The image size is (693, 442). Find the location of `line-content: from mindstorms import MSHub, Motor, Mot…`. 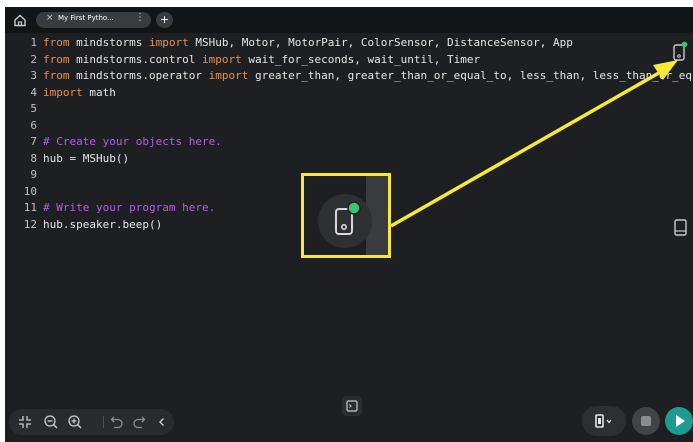

line-content: from mindstorms import MSHub, Motor, Mot… is located at coordinates (308, 43).